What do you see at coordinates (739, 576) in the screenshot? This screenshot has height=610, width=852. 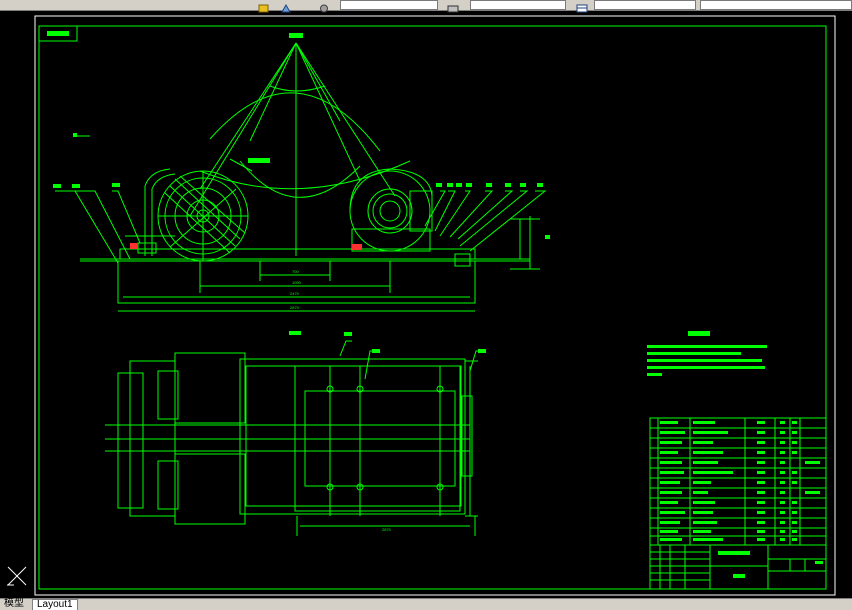 I see `drawing-number` at bounding box center [739, 576].